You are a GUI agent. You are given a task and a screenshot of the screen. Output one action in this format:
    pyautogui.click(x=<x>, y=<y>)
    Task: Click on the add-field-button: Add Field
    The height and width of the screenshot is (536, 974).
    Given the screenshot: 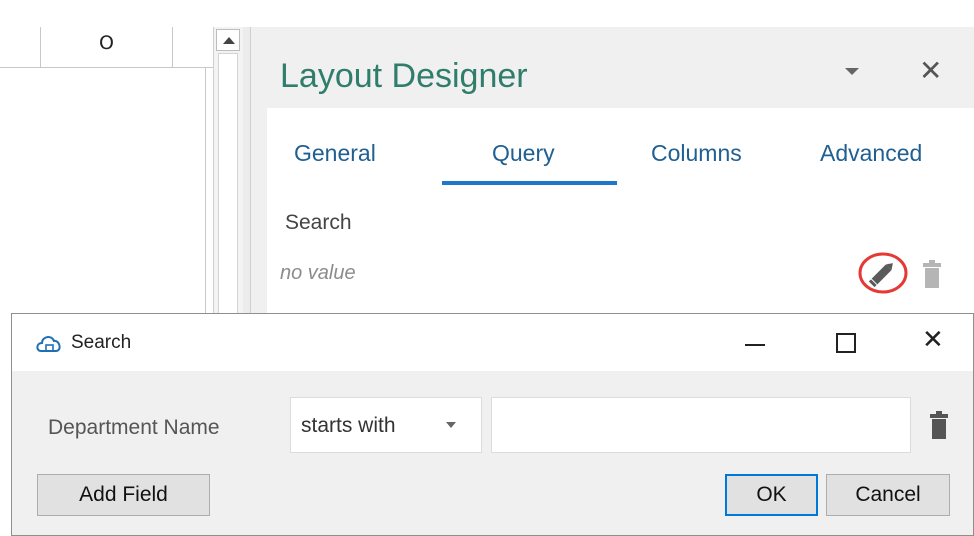 What is the action you would take?
    pyautogui.click(x=123, y=495)
    